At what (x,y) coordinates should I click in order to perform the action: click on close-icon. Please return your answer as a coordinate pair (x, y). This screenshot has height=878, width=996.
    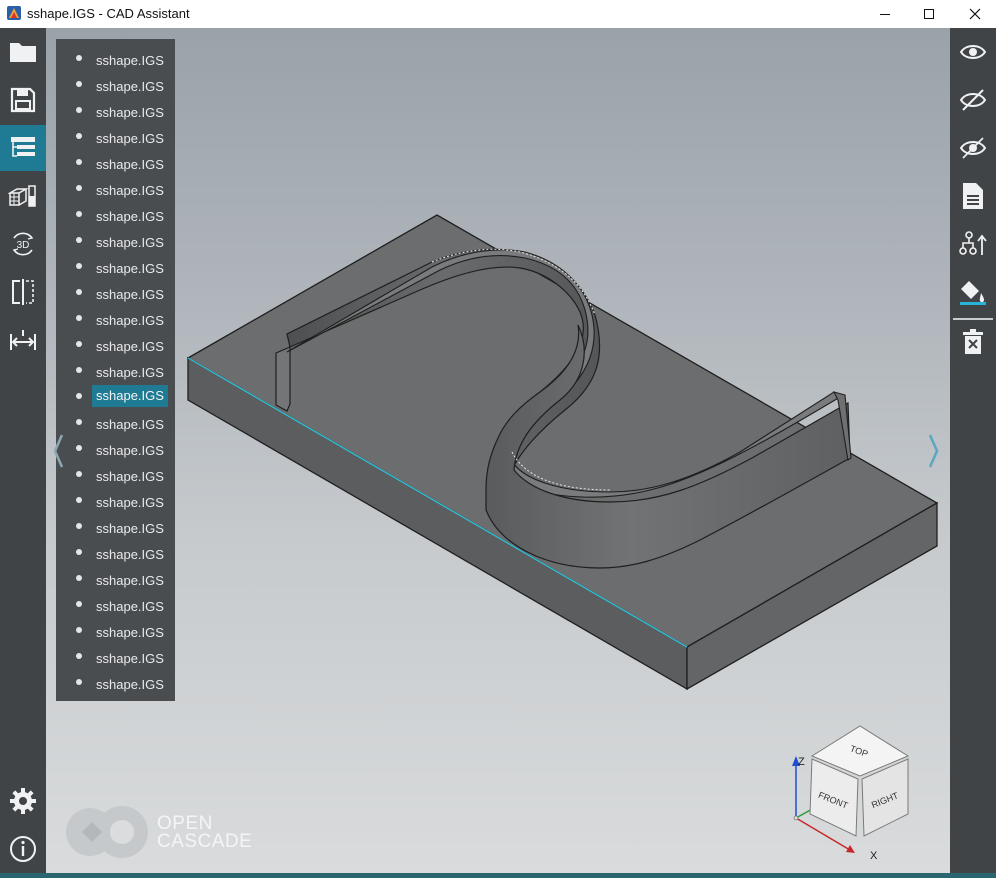
    Looking at the image, I should click on (975, 14).